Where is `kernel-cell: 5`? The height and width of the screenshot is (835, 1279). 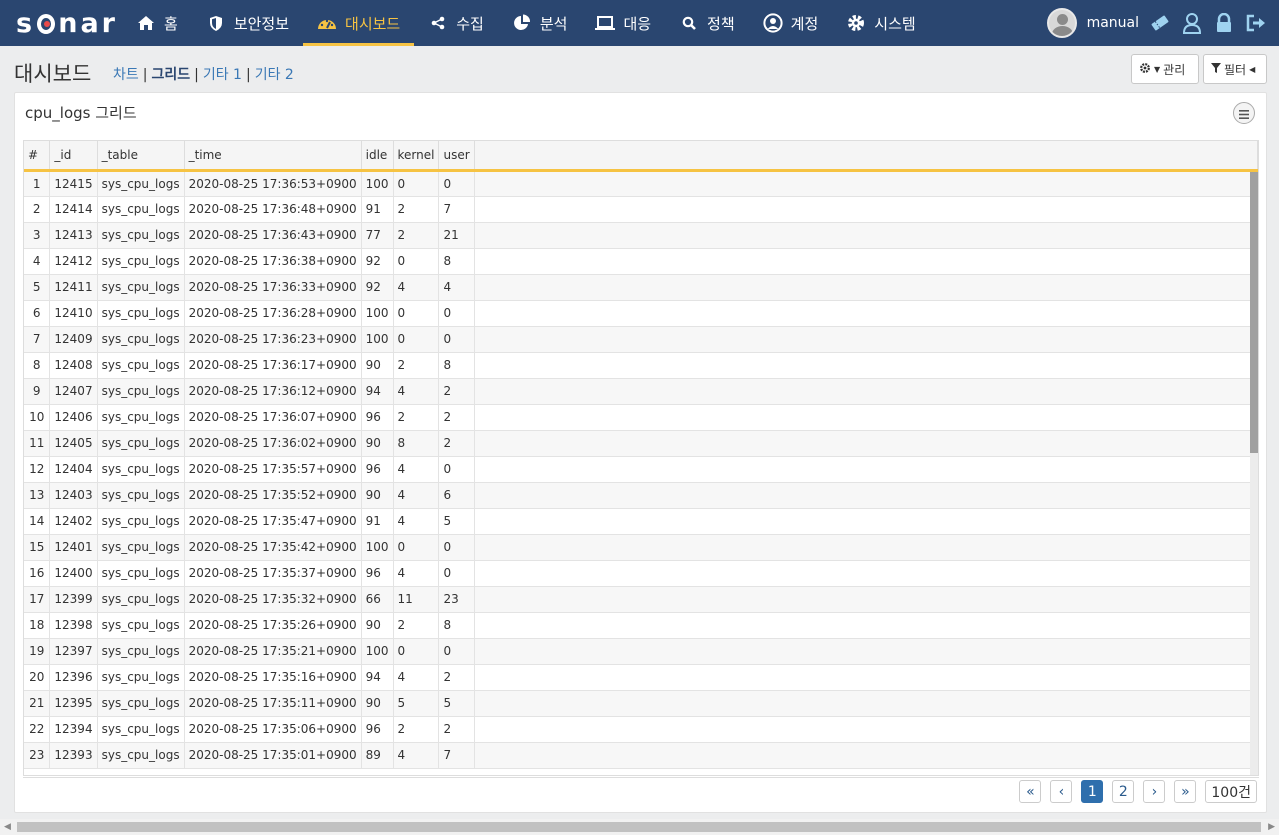 kernel-cell: 5 is located at coordinates (416, 703).